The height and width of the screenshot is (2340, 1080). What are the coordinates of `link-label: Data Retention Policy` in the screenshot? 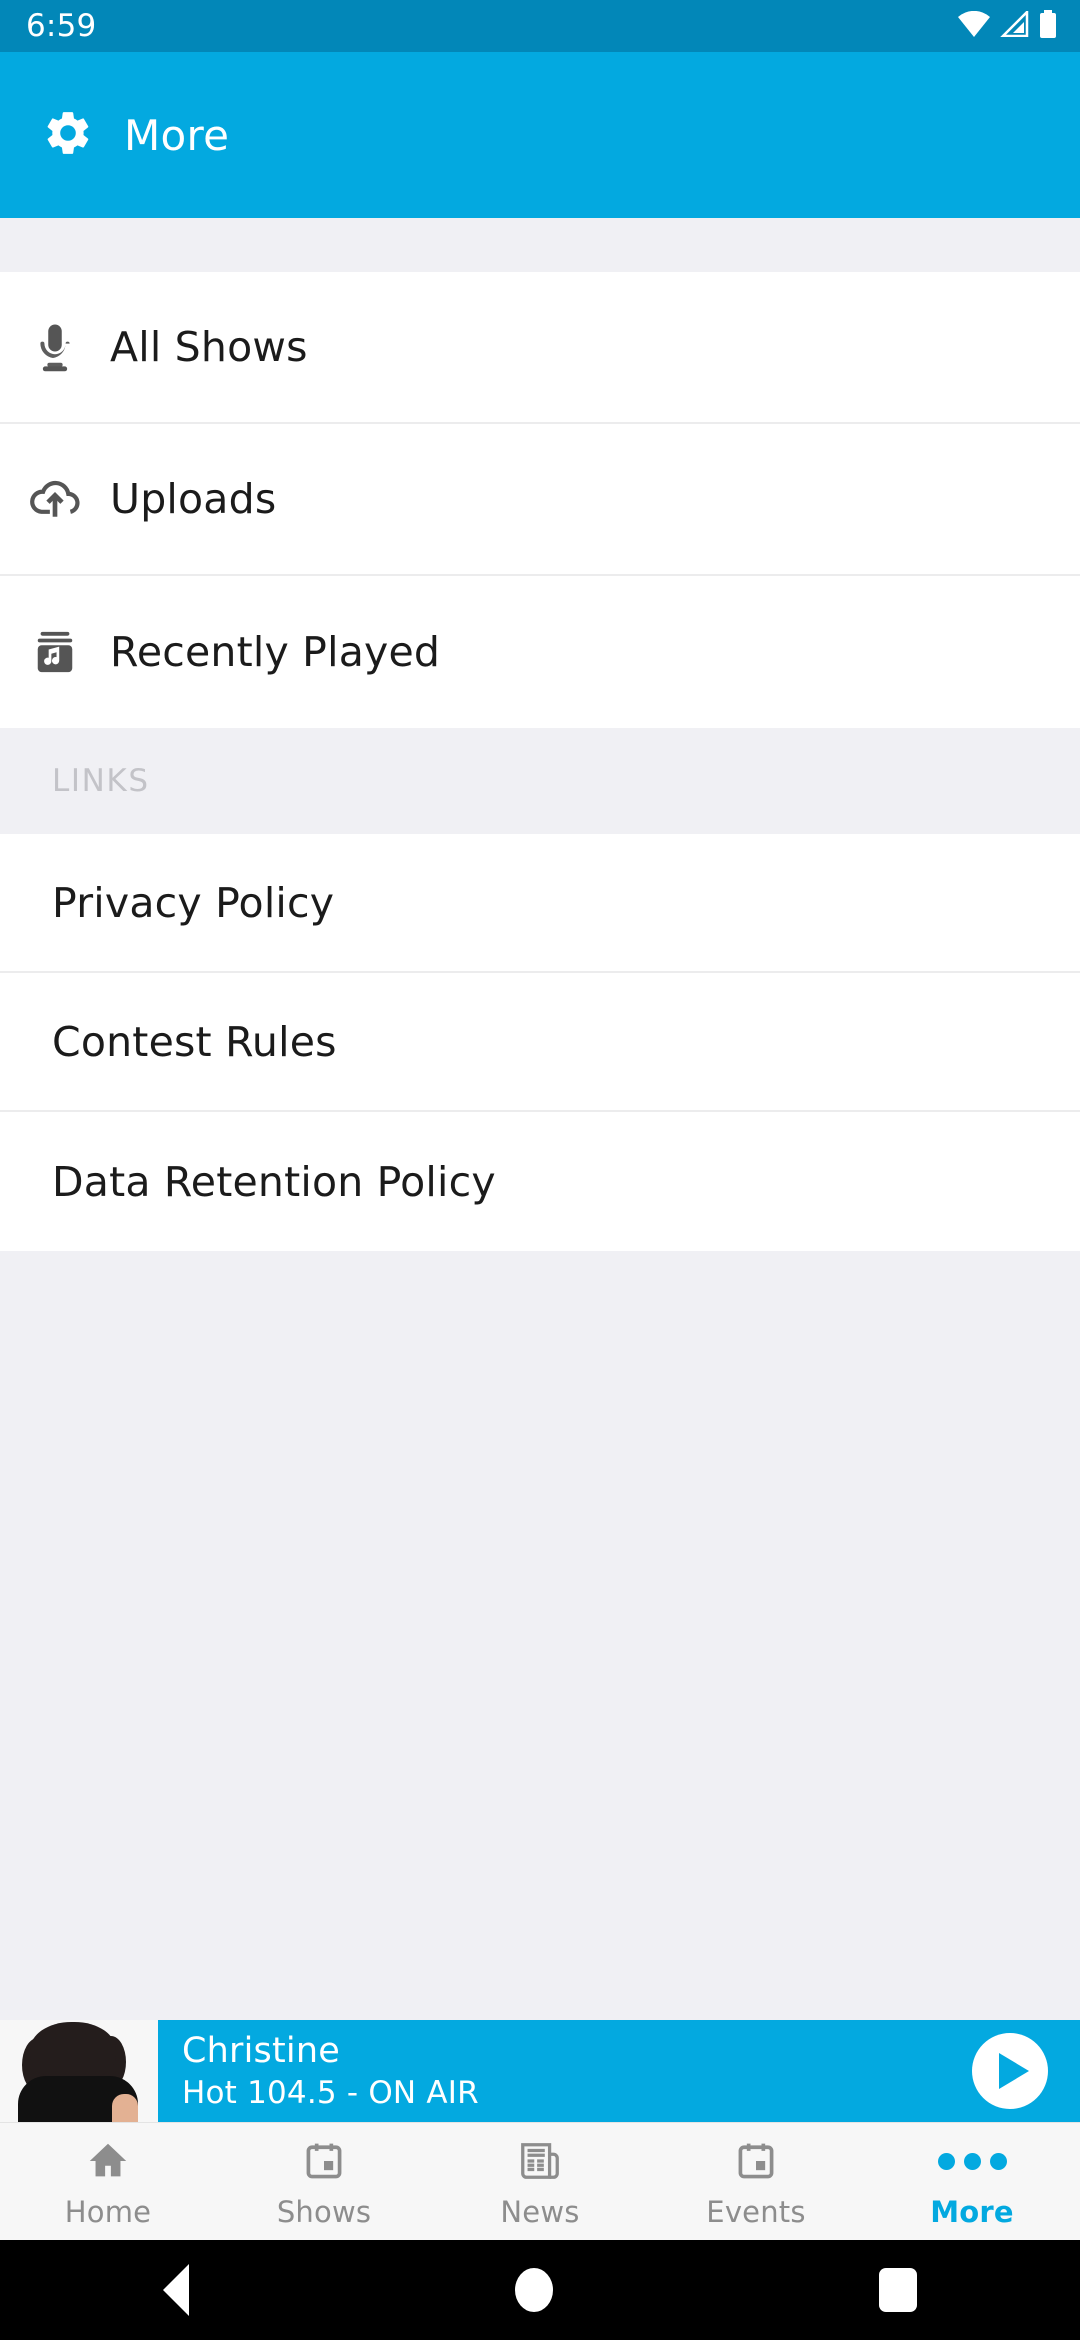 It's located at (274, 1181).